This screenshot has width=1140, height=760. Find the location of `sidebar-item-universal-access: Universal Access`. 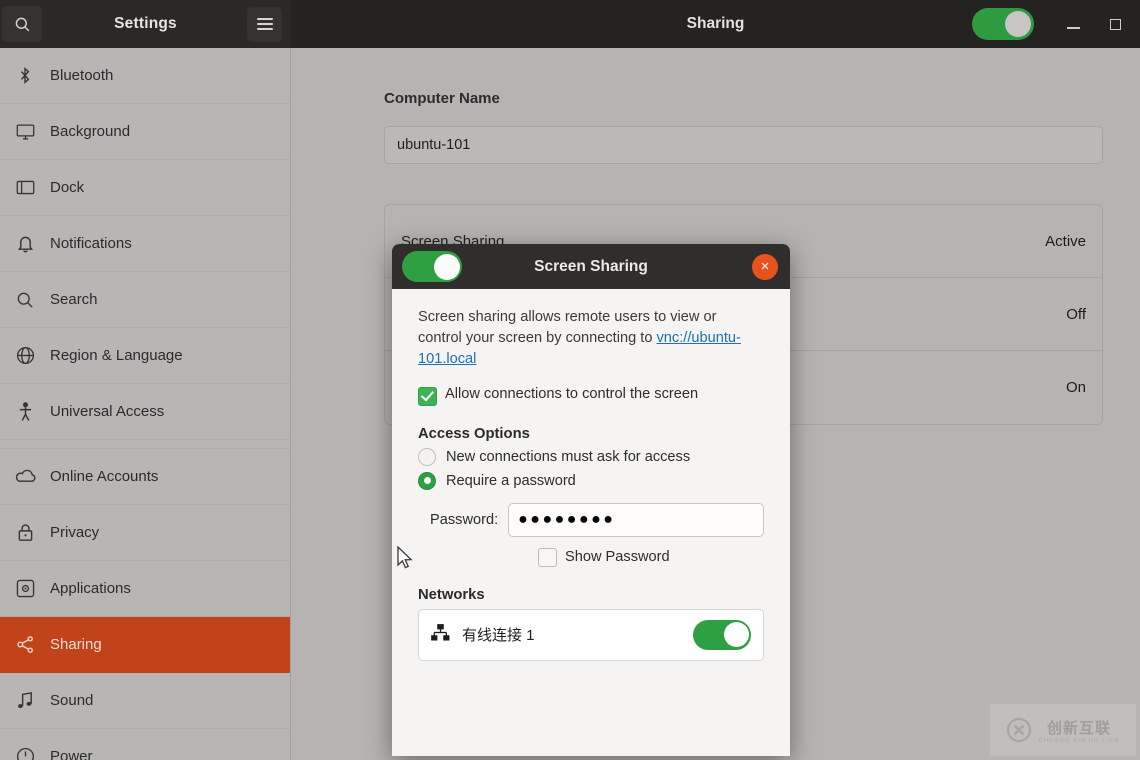

sidebar-item-universal-access: Universal Access is located at coordinates (145, 412).